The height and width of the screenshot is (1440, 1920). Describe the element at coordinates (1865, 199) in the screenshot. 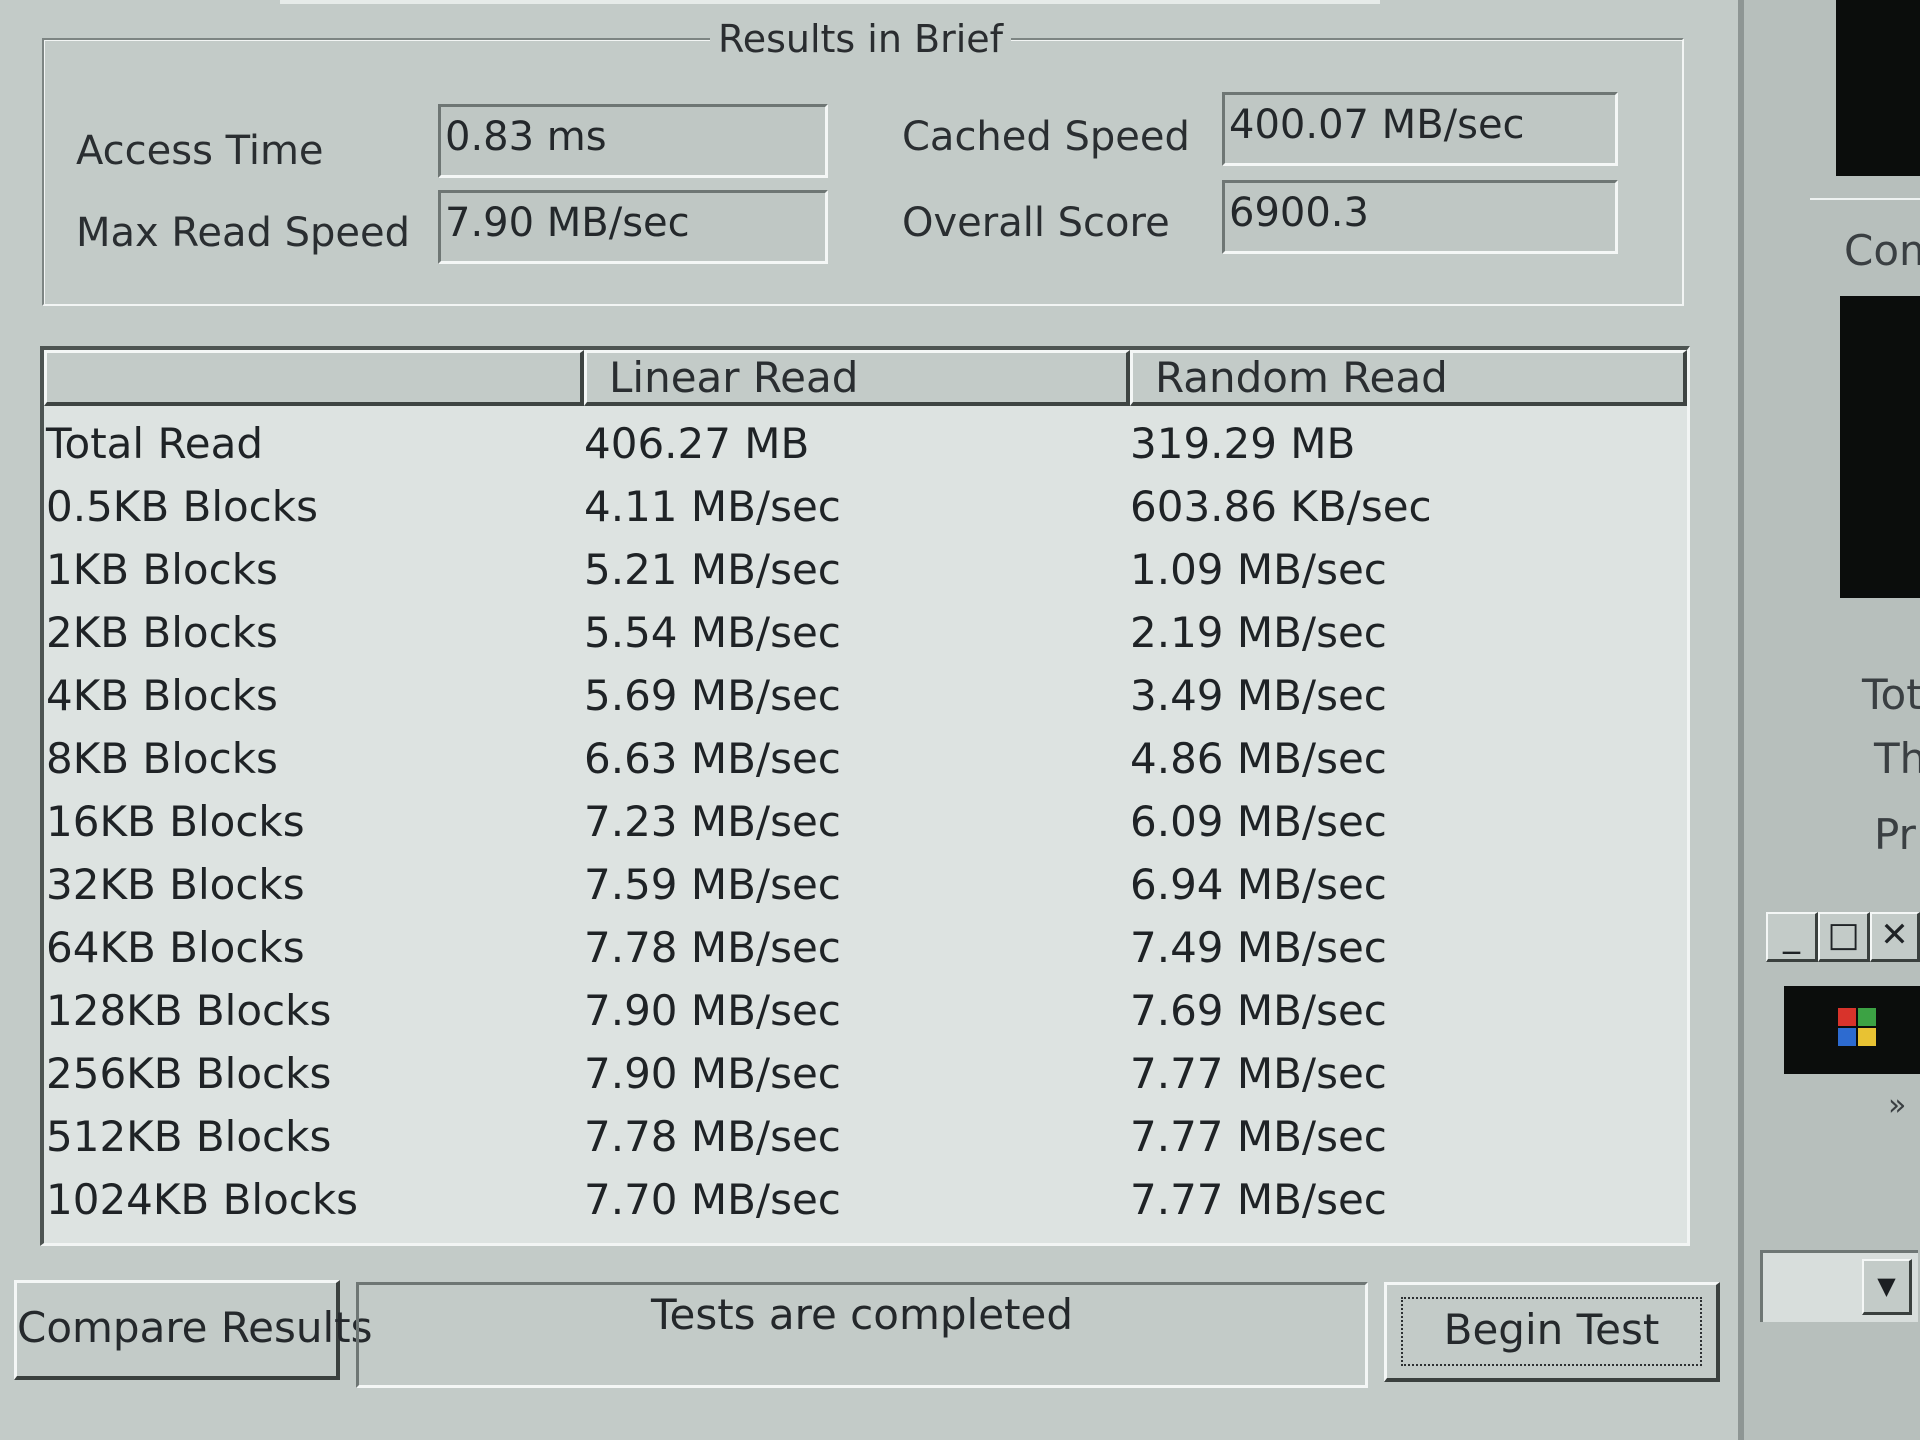

I see `group-edge` at that location.